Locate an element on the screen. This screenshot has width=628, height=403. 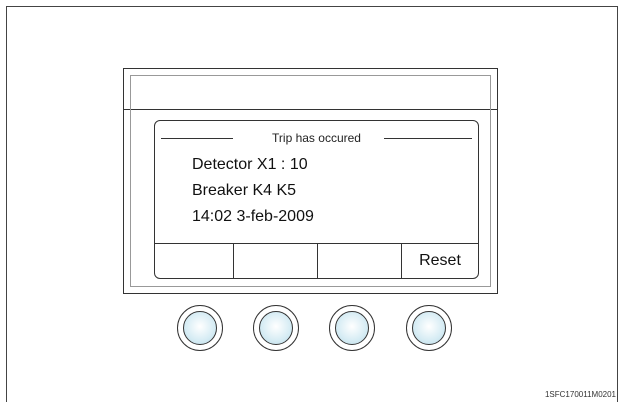
timestamp-line: 14:02 3-feb-2009 is located at coordinates (253, 216).